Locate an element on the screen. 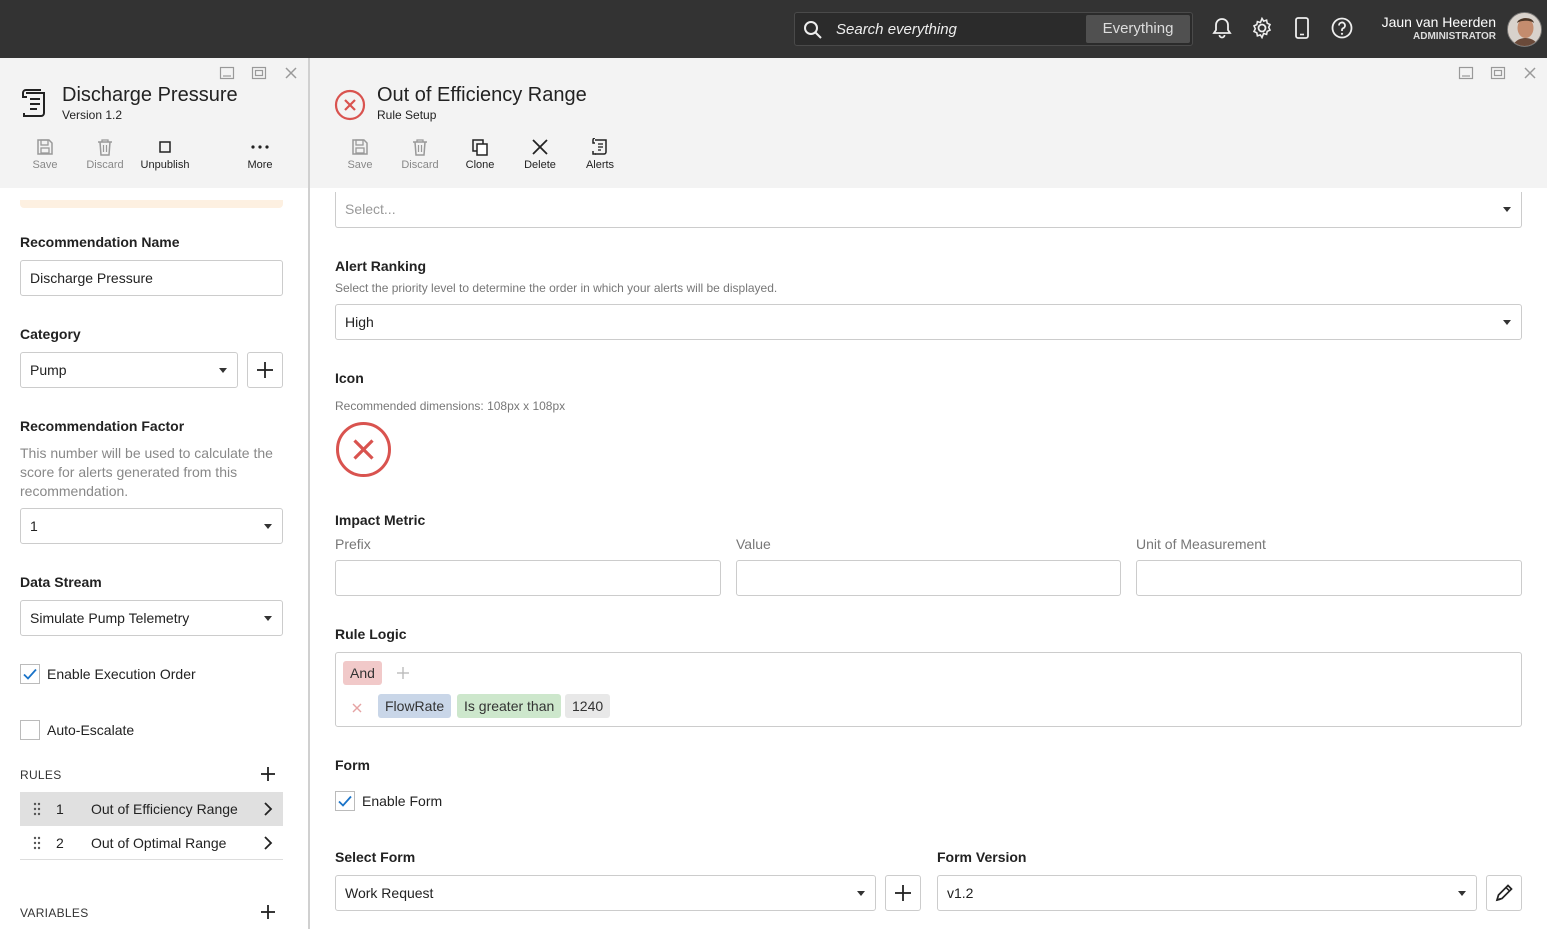  avatar is located at coordinates (1524, 29).